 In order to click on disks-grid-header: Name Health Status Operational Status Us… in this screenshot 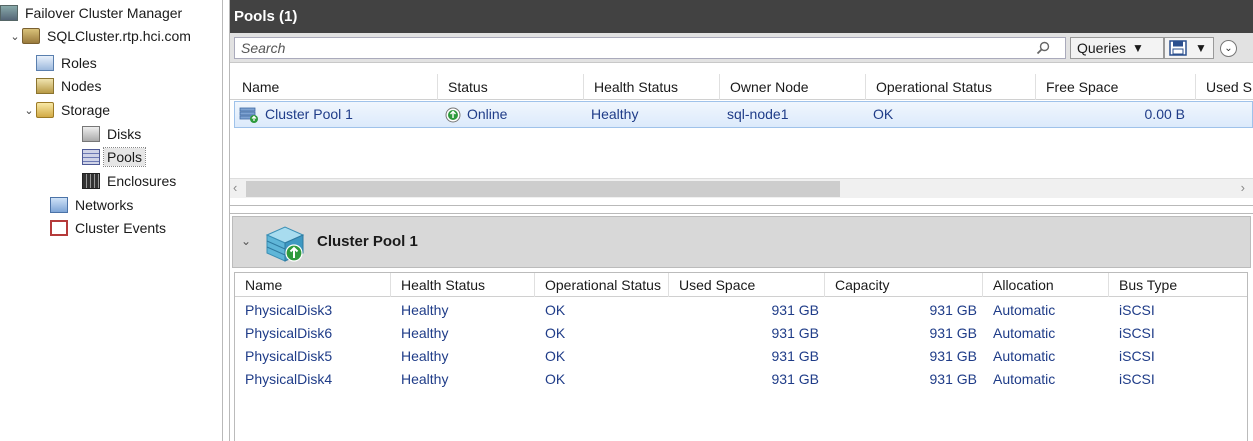, I will do `click(741, 285)`.